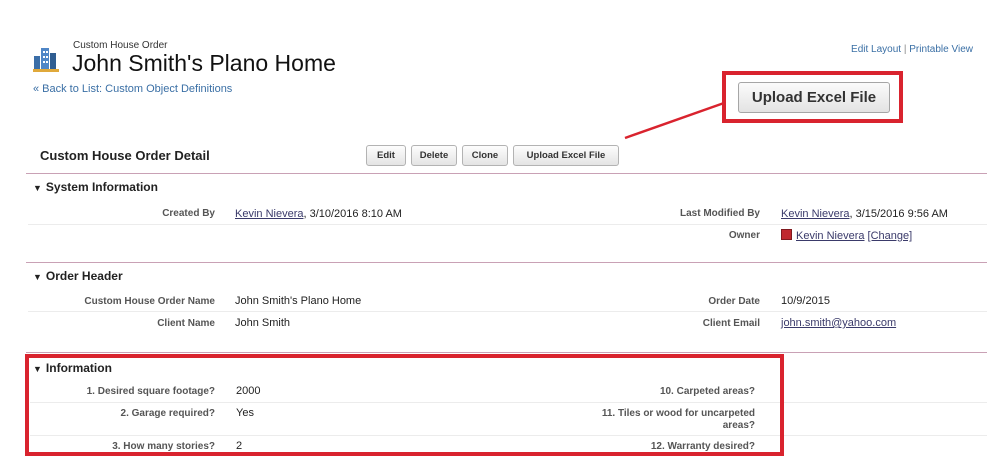  Describe the element at coordinates (186, 323) in the screenshot. I see `client-name-label: Client Name` at that location.